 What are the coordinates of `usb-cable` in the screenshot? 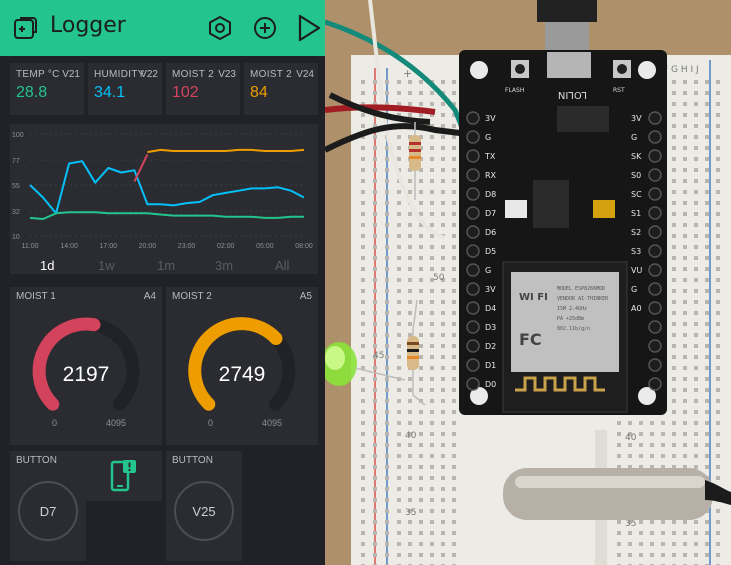 It's located at (567, 11).